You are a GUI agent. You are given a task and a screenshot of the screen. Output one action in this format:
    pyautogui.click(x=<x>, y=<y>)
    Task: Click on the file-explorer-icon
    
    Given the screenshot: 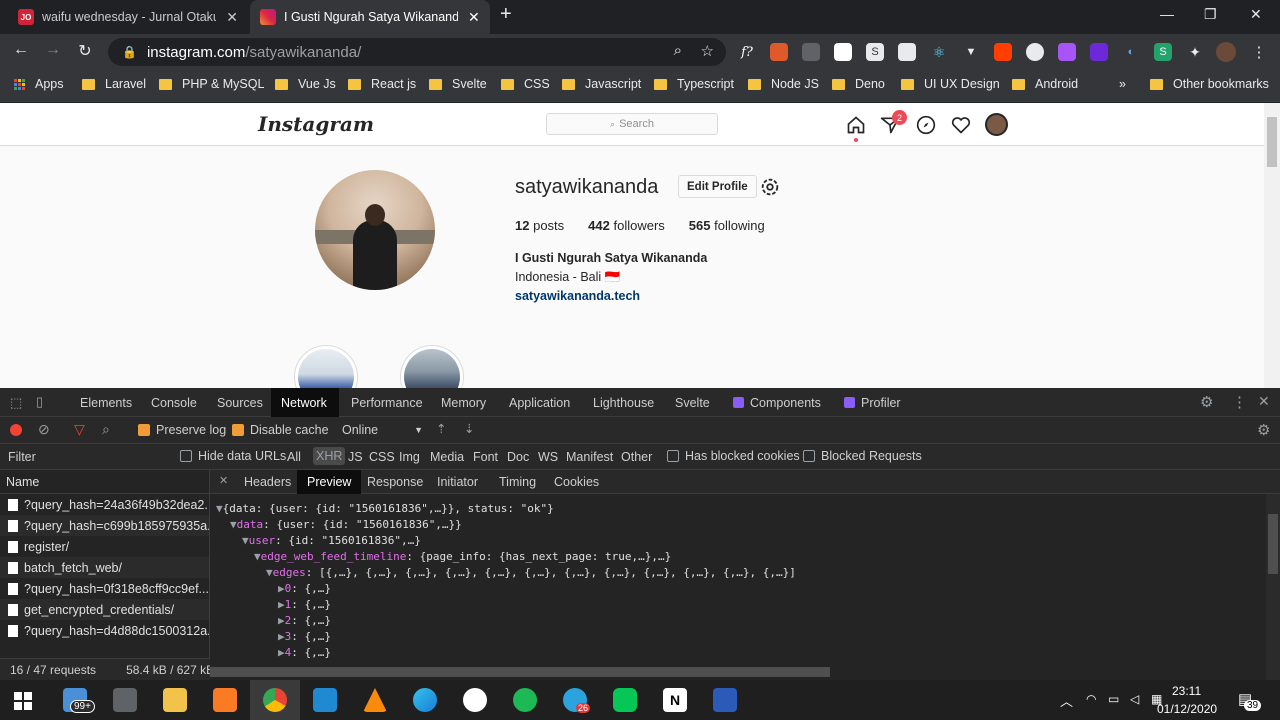 What is the action you would take?
    pyautogui.click(x=175, y=700)
    